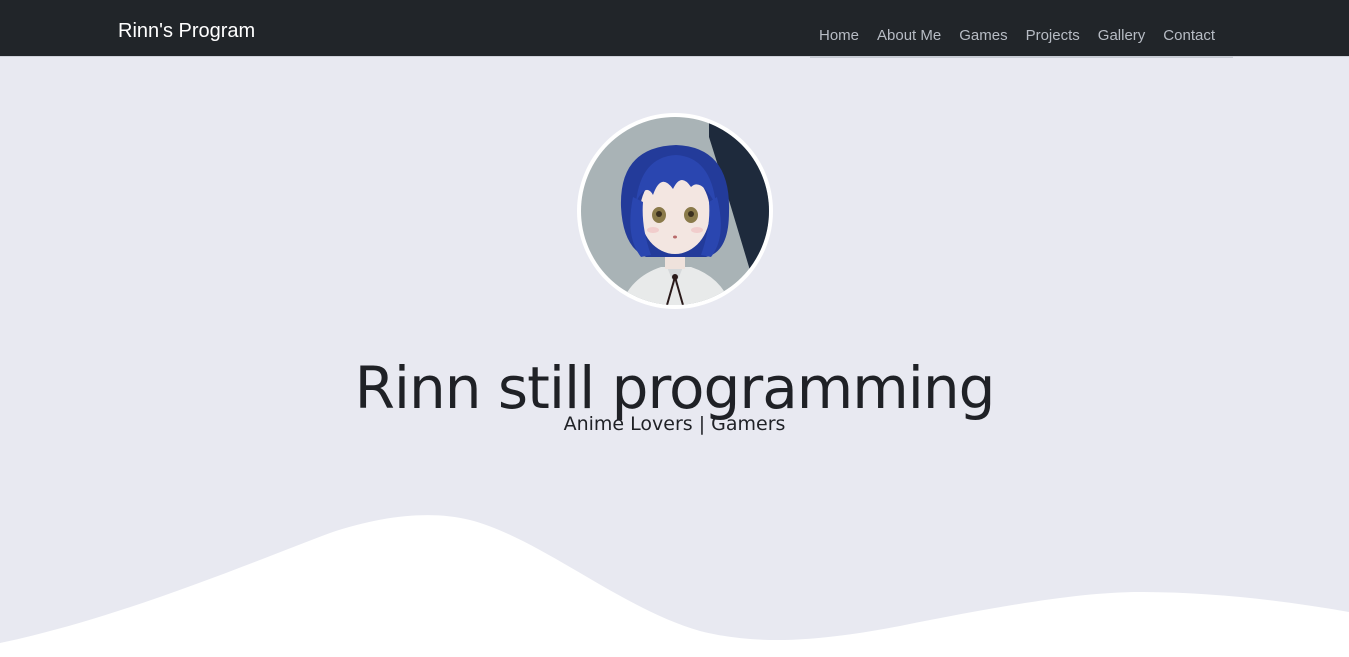 This screenshot has width=1349, height=657. Describe the element at coordinates (983, 36) in the screenshot. I see `nav-games: Games` at that location.